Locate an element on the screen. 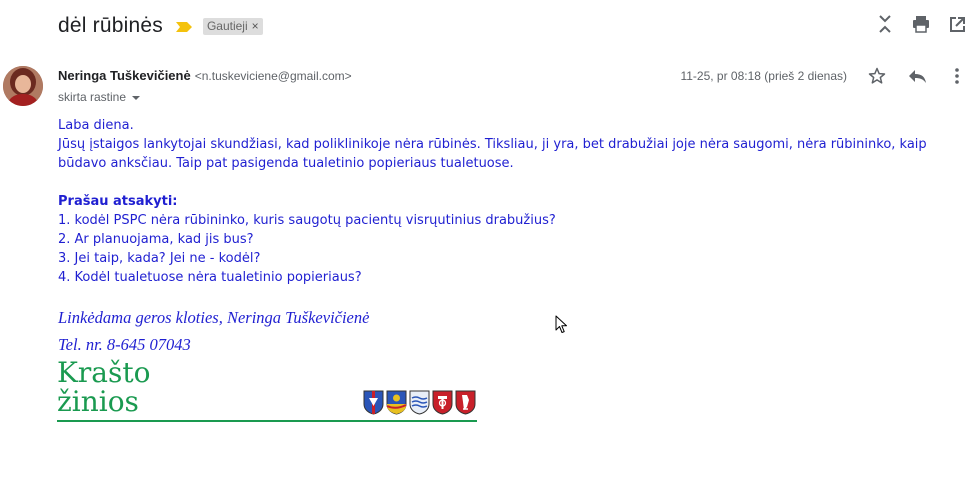 Image resolution: width=975 pixels, height=480 pixels. logo-line-1: Krašto is located at coordinates (104, 372).